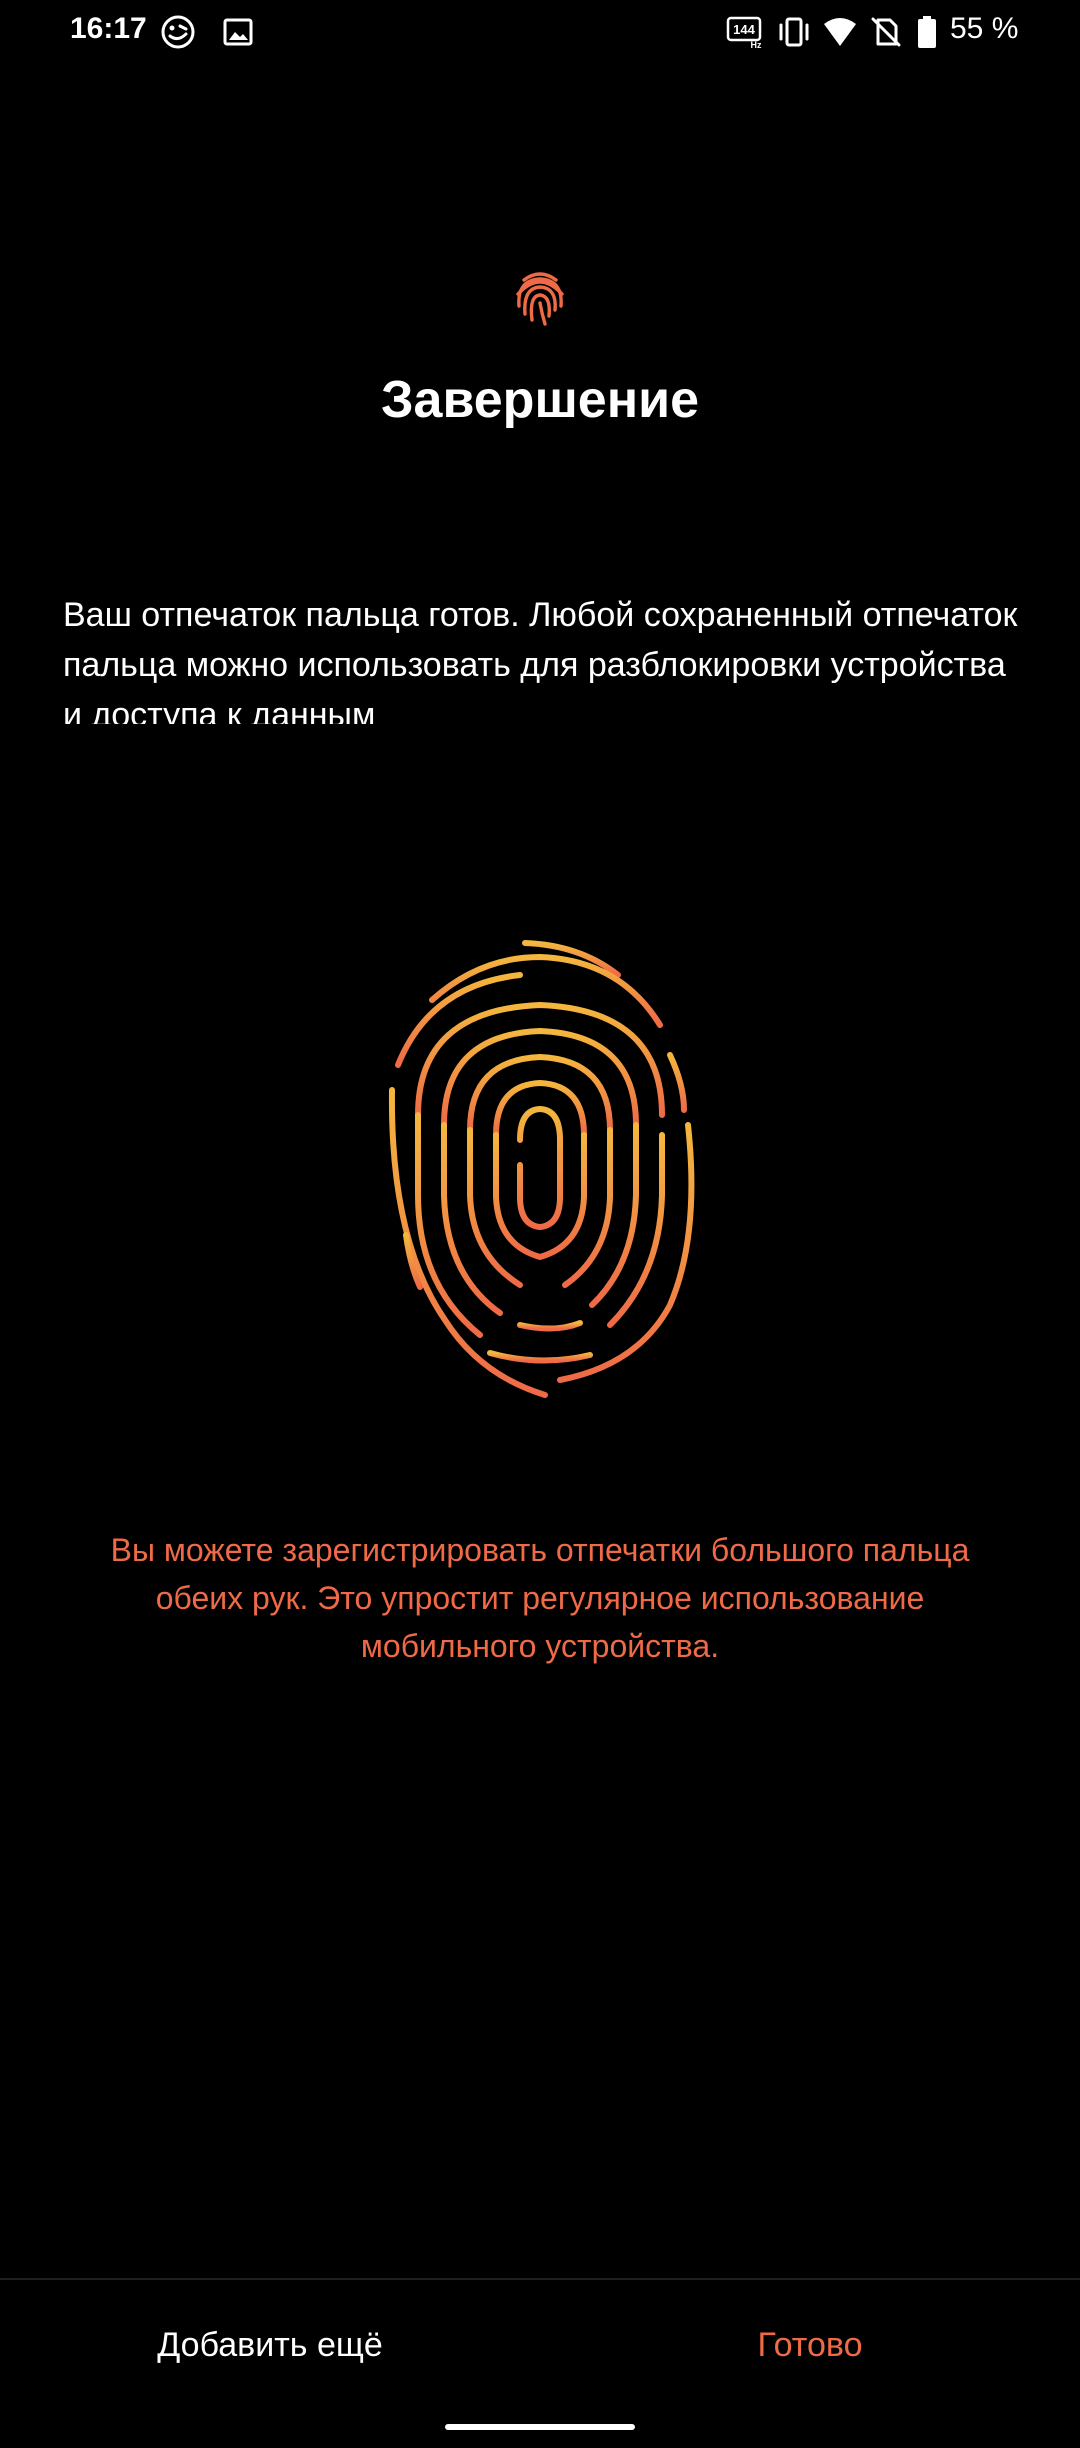 This screenshot has height=2448, width=1080. Describe the element at coordinates (794, 32) in the screenshot. I see `vibrate-icon` at that location.